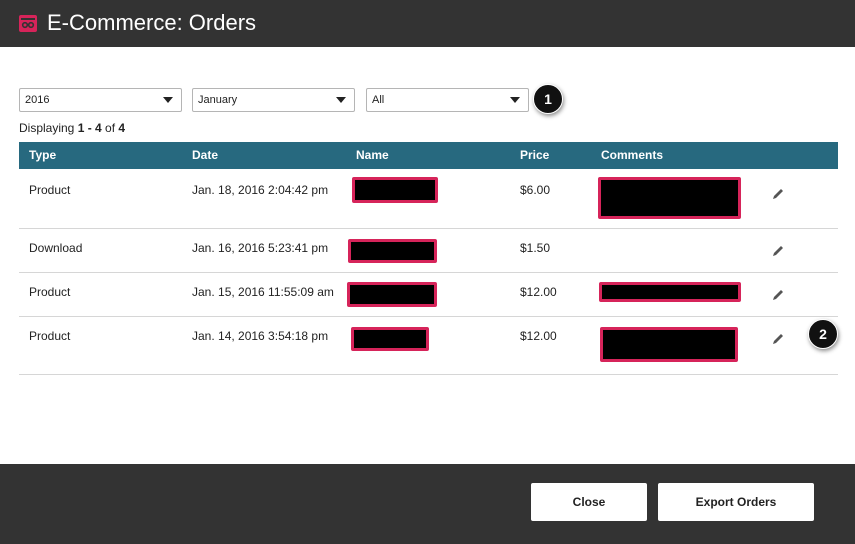 The image size is (855, 544). I want to click on page-title: E-Commerce: Orders, so click(152, 22).